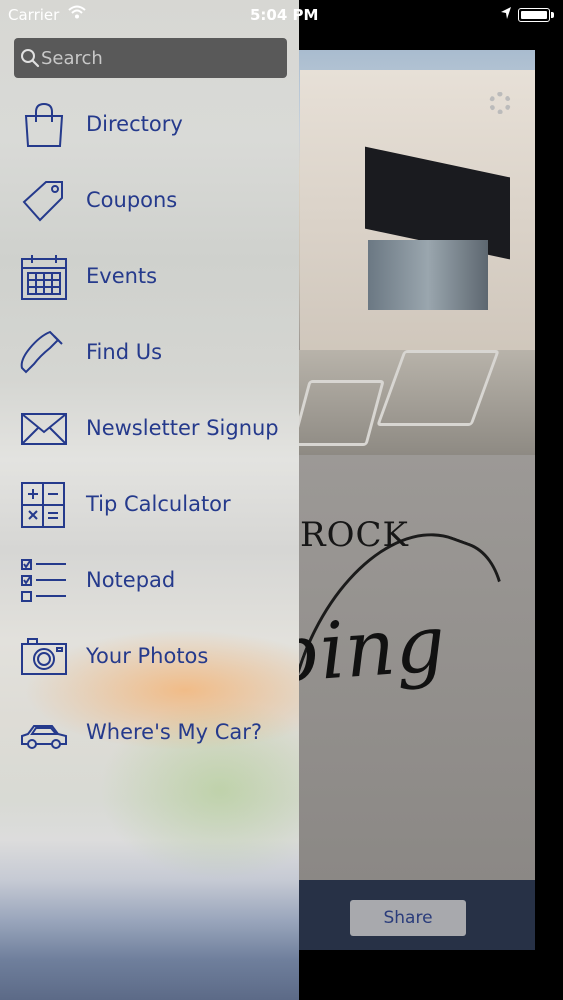  What do you see at coordinates (500, 103) in the screenshot?
I see `settings-gear-icon` at bounding box center [500, 103].